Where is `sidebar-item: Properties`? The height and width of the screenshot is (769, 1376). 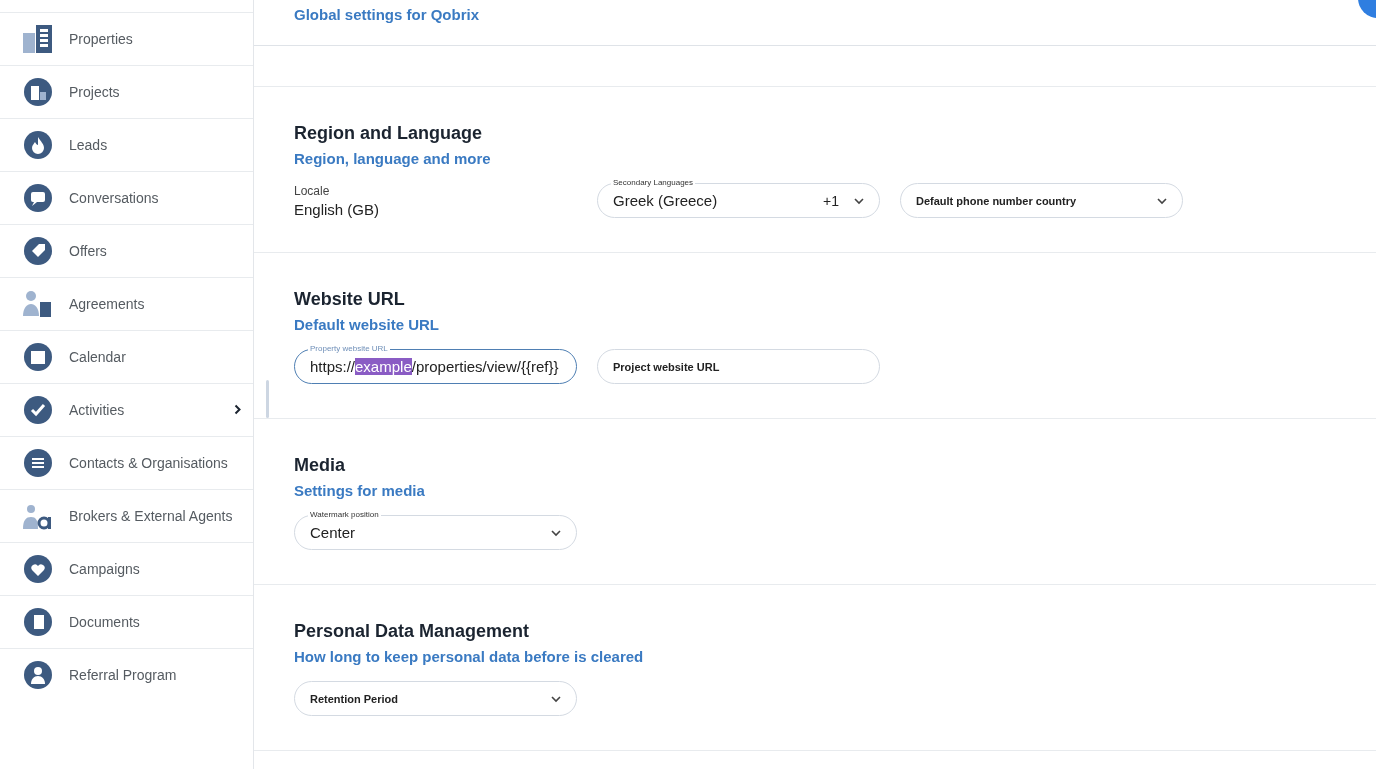 sidebar-item: Properties is located at coordinates (126, 38).